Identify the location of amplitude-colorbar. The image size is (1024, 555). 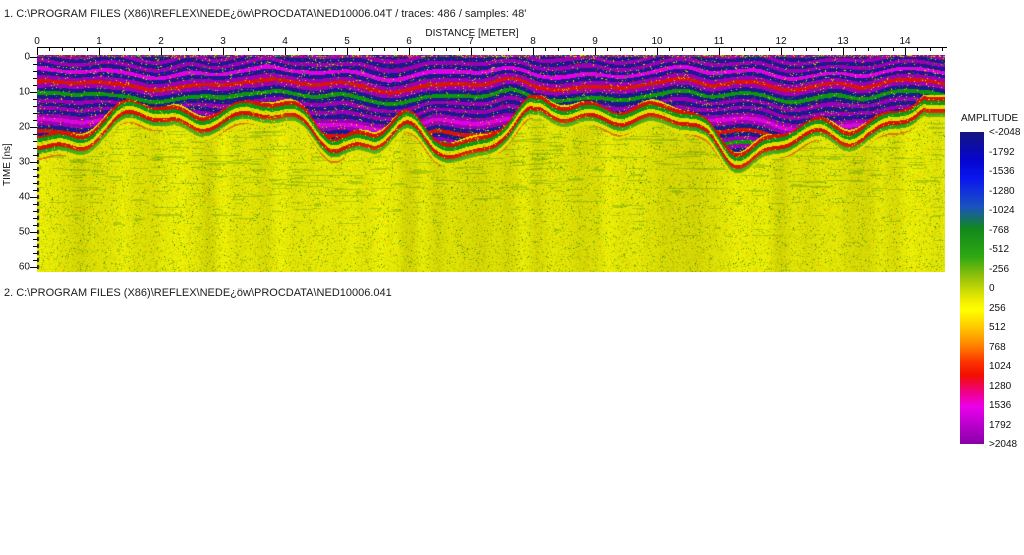
(972, 288).